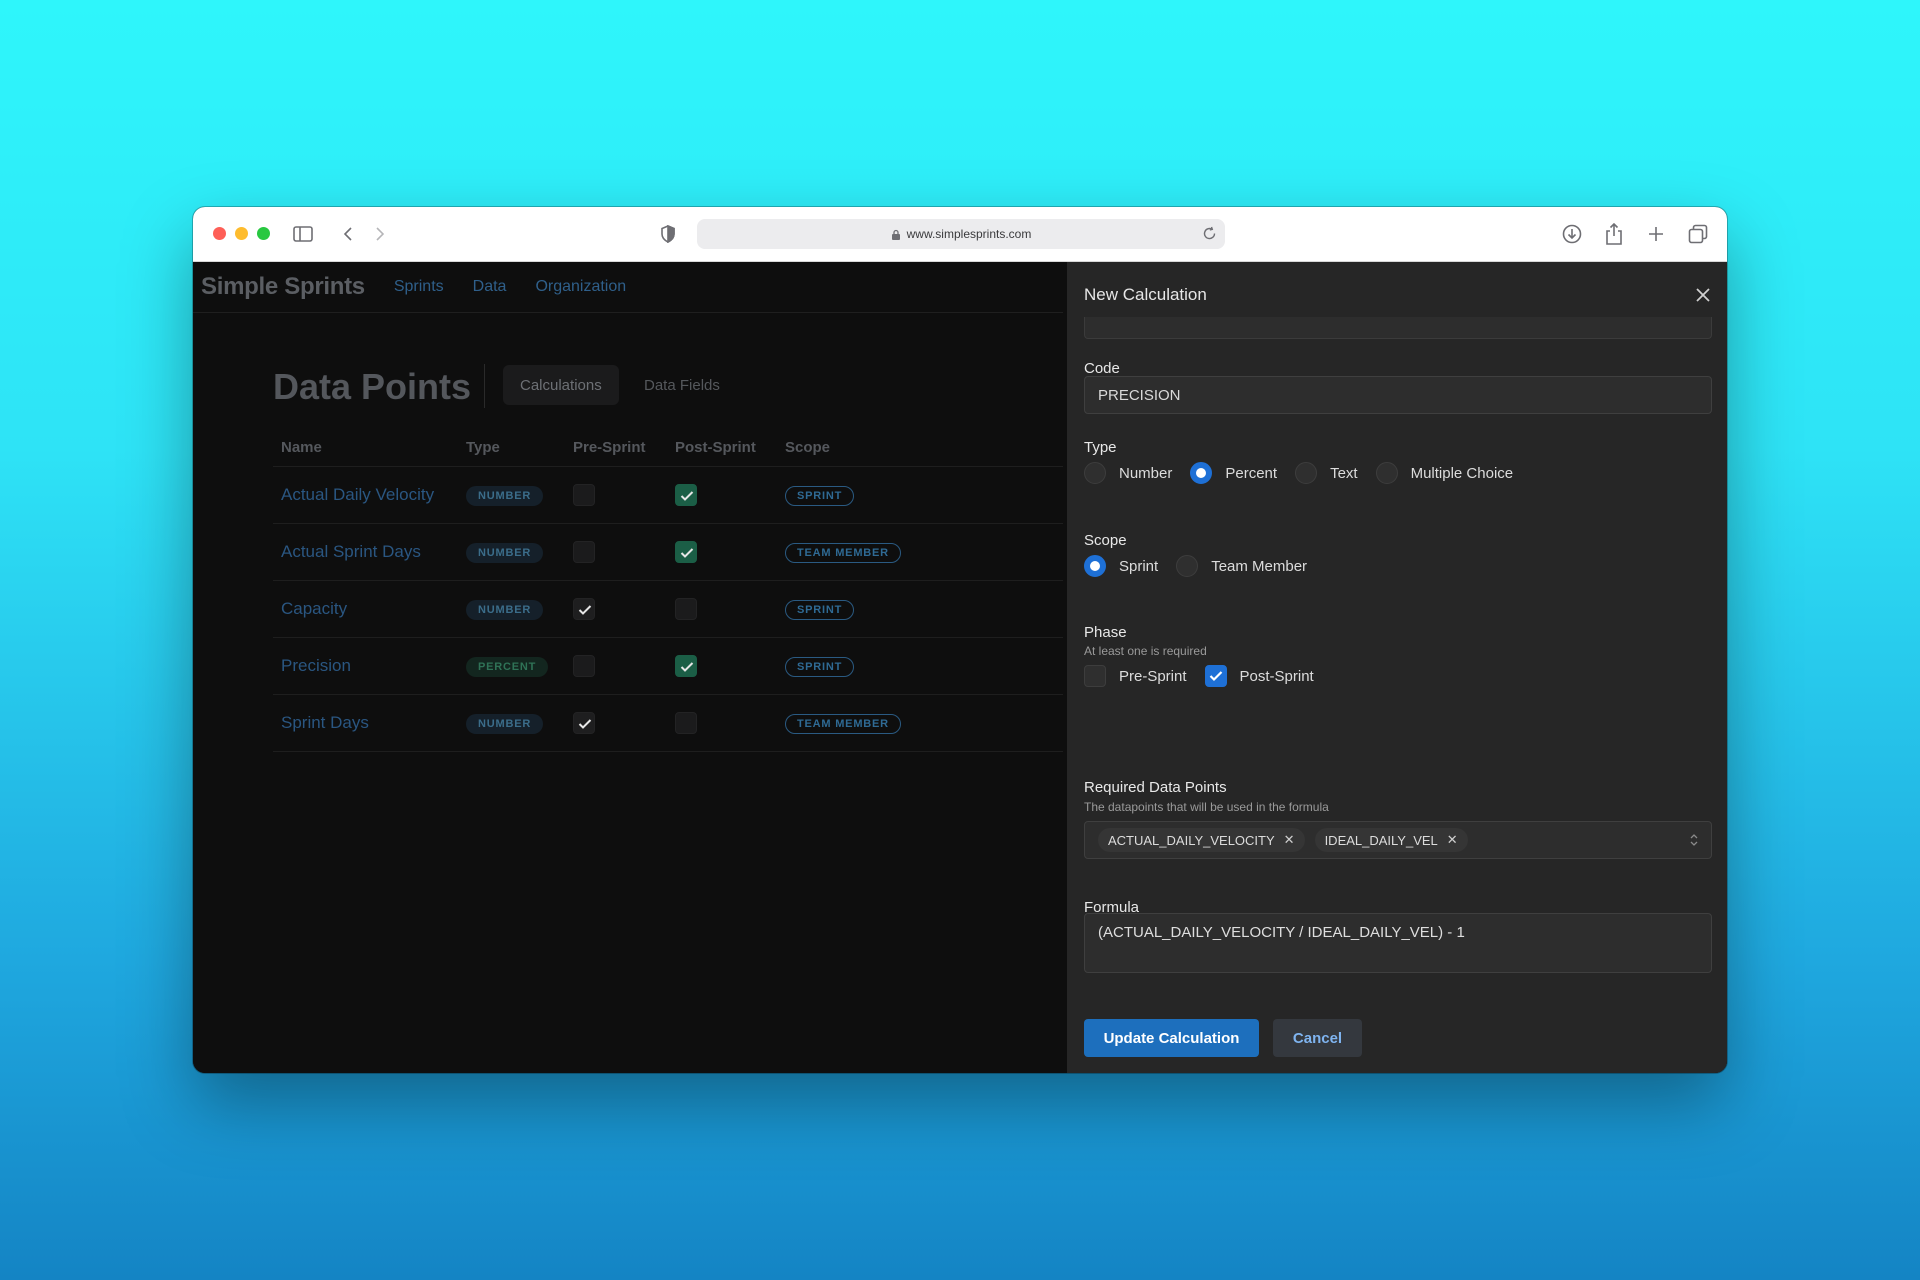 The width and height of the screenshot is (1920, 1280). What do you see at coordinates (920, 495) in the screenshot?
I see `cell-scope: SPRINT` at bounding box center [920, 495].